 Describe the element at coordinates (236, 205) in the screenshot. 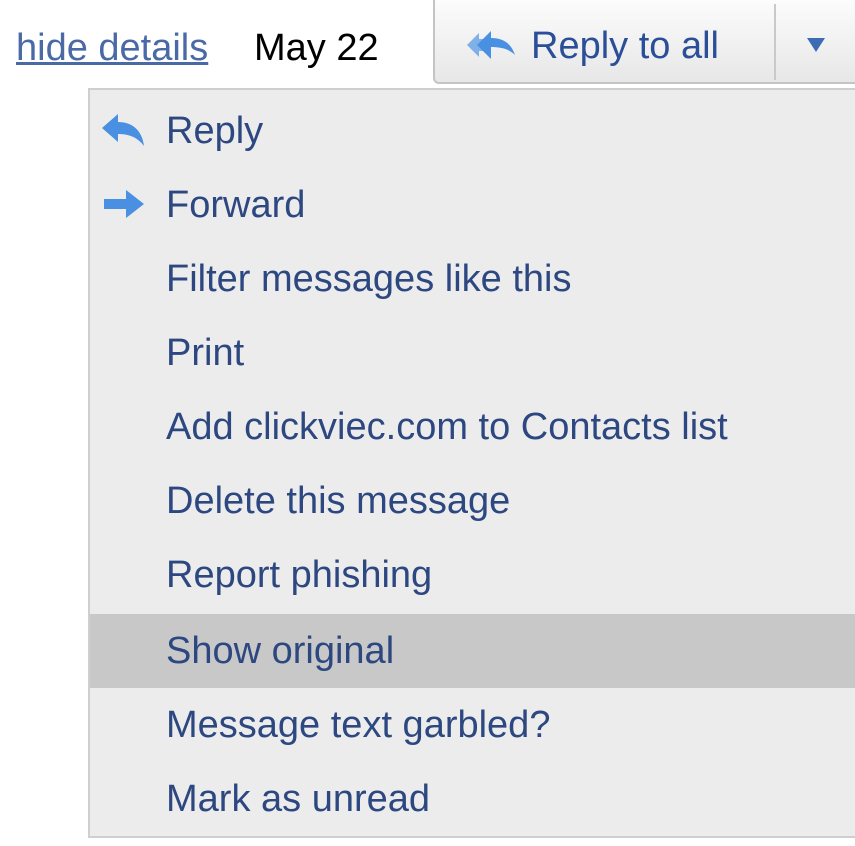

I see `menu-item-label: Forward` at that location.